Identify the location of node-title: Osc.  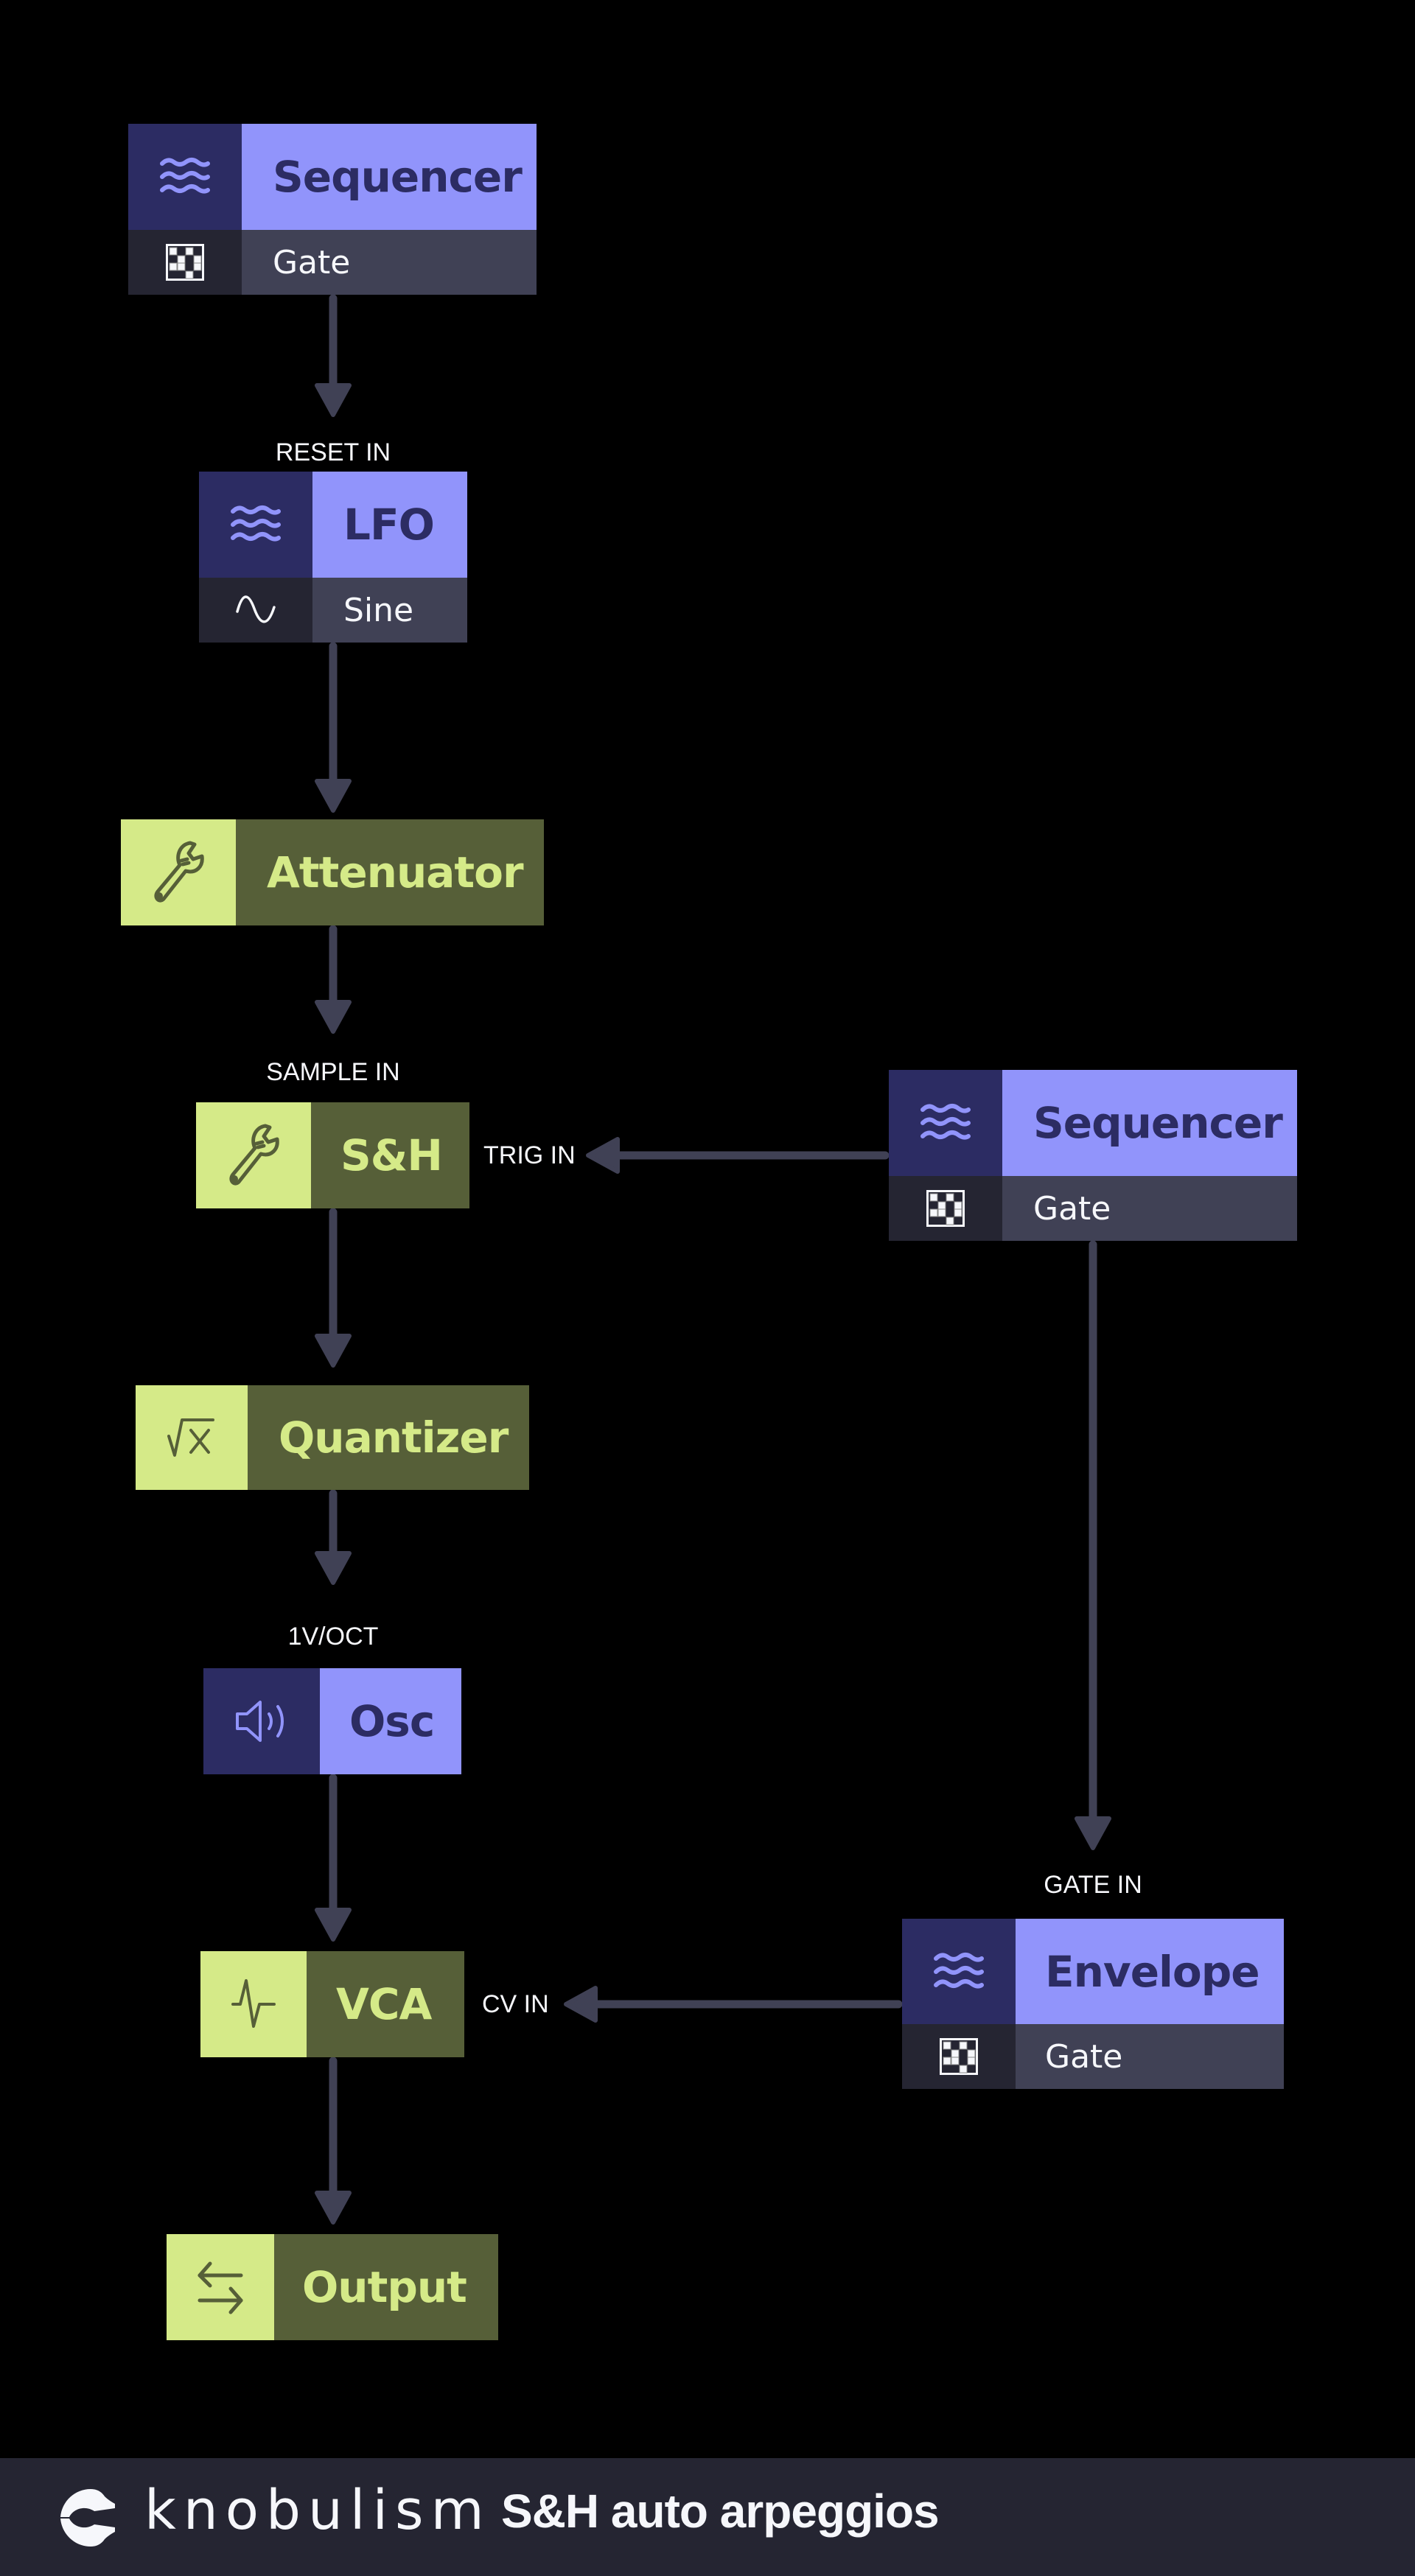
(390, 1721).